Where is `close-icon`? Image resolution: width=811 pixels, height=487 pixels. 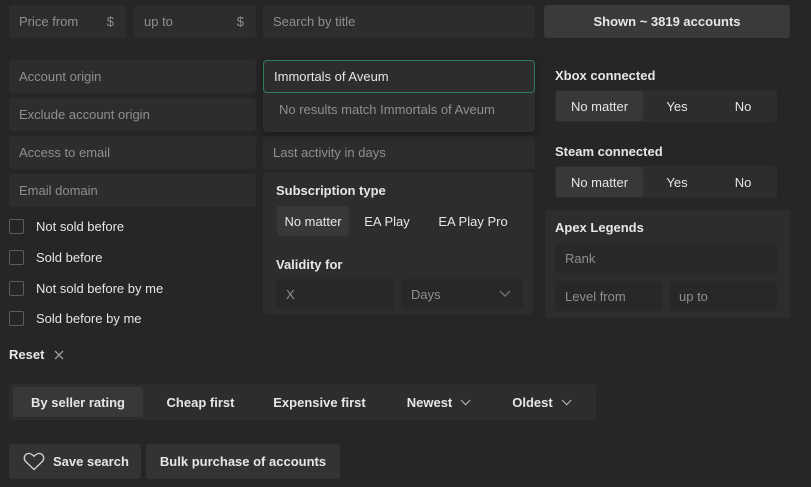
close-icon is located at coordinates (59, 354).